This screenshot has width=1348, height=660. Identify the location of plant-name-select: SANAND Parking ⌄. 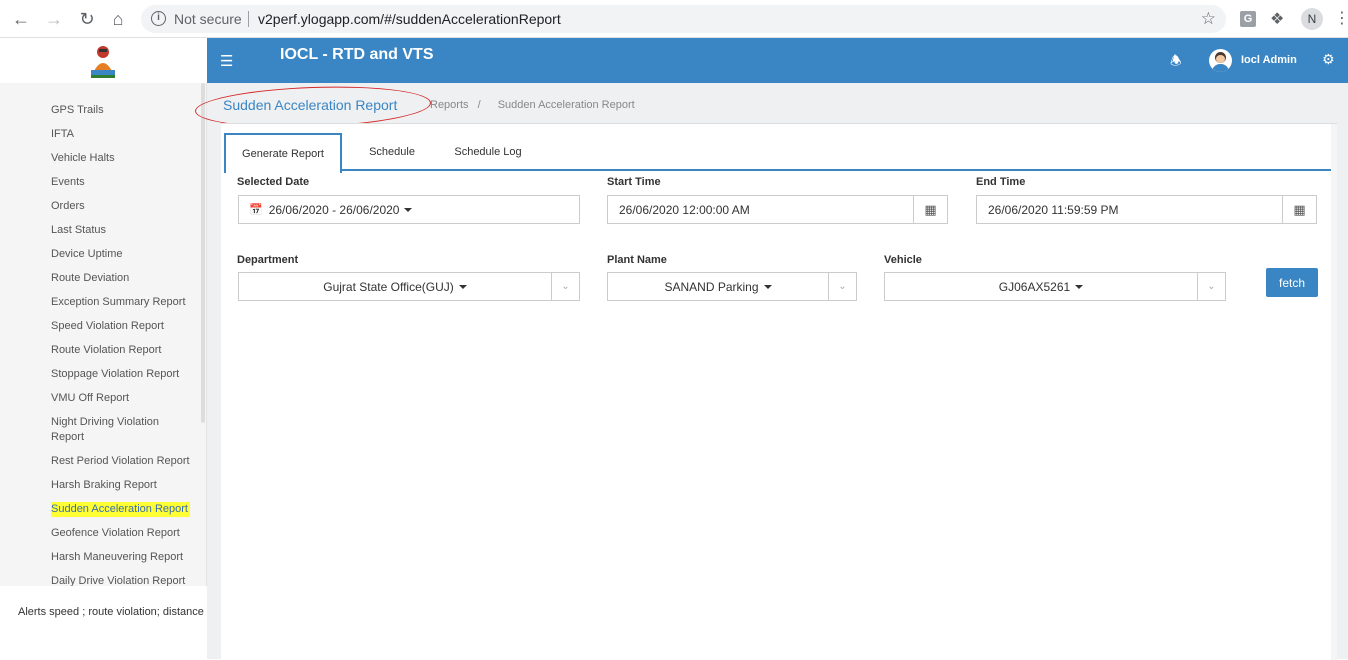
(732, 286).